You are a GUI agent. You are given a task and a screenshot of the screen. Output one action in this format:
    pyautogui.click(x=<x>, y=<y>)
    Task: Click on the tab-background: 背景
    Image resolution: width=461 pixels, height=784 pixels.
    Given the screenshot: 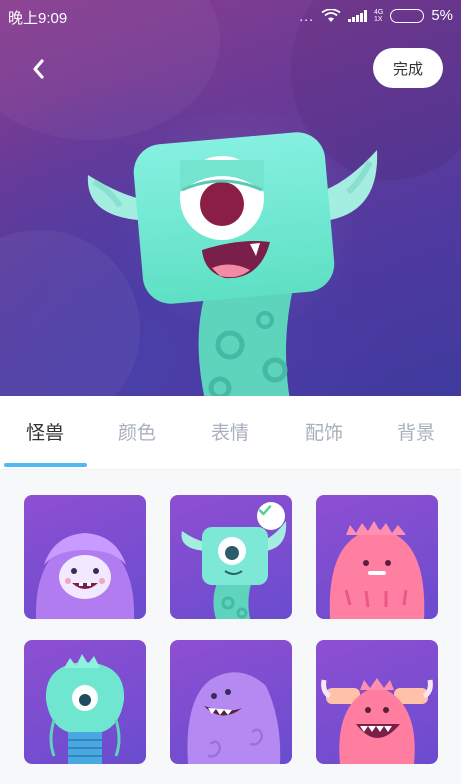 What is the action you would take?
    pyautogui.click(x=416, y=431)
    